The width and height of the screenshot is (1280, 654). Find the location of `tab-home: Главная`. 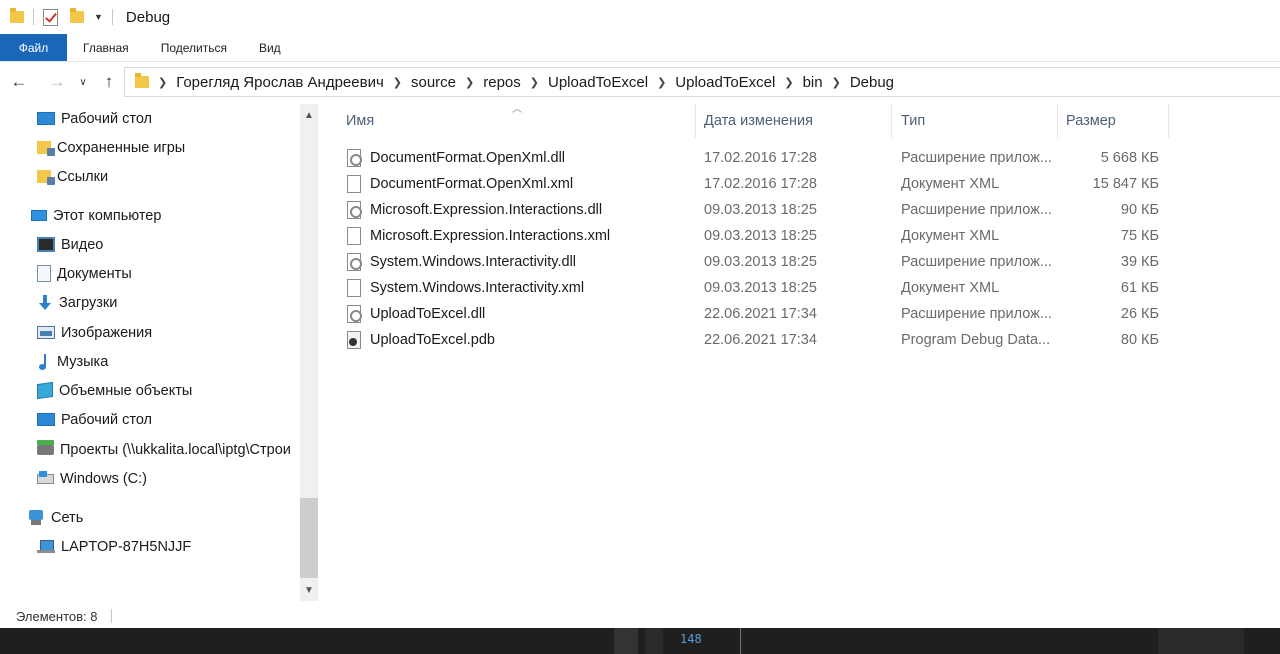

tab-home: Главная is located at coordinates (106, 47).